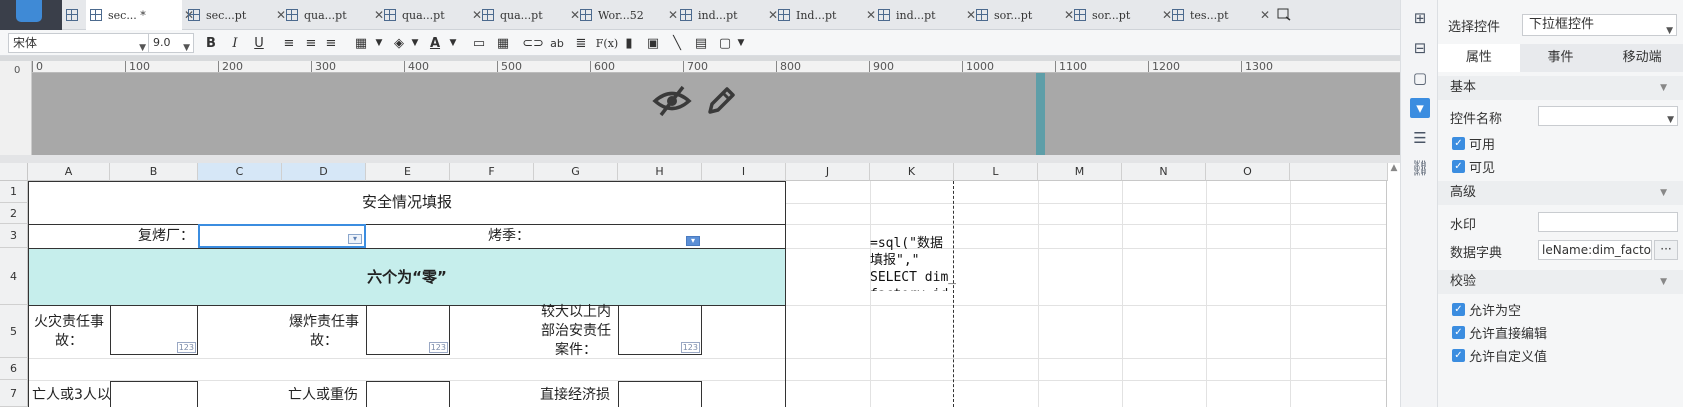 This screenshot has height=407, width=1683. What do you see at coordinates (282, 236) in the screenshot?
I see `factory-dropdown-cell: ▾` at bounding box center [282, 236].